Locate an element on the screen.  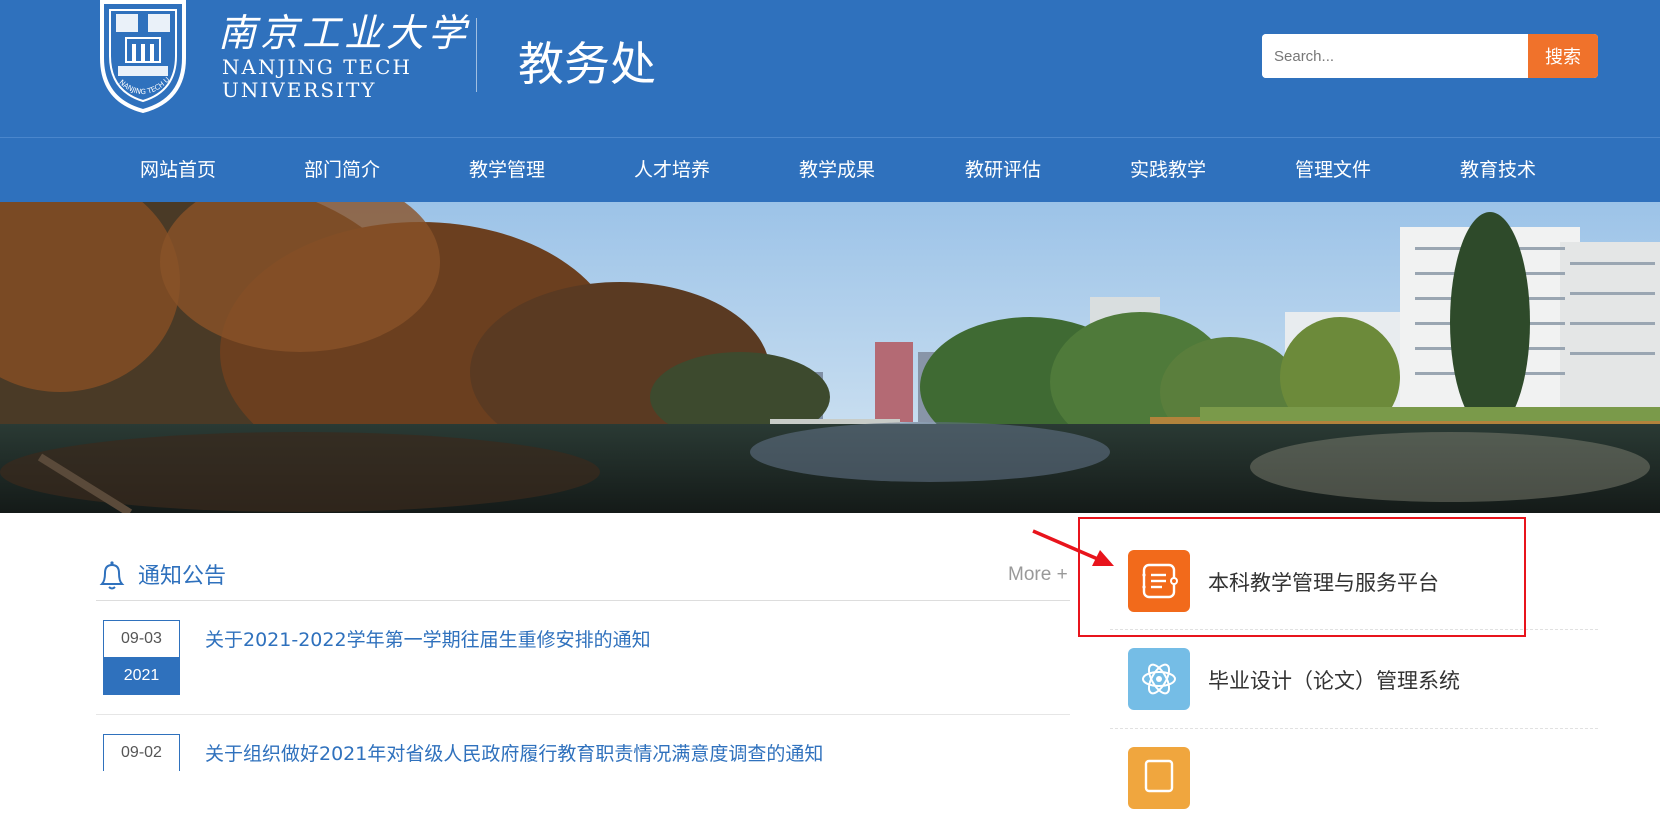
nav-item-documents: 管理文件 is located at coordinates (1333, 170).